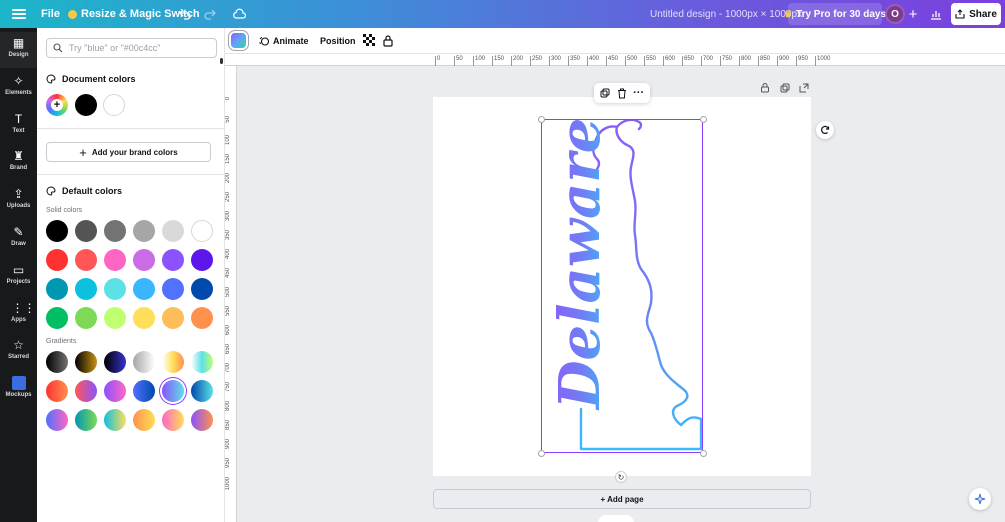  What do you see at coordinates (99, 79) in the screenshot?
I see `document-colors-title: Document colors` at bounding box center [99, 79].